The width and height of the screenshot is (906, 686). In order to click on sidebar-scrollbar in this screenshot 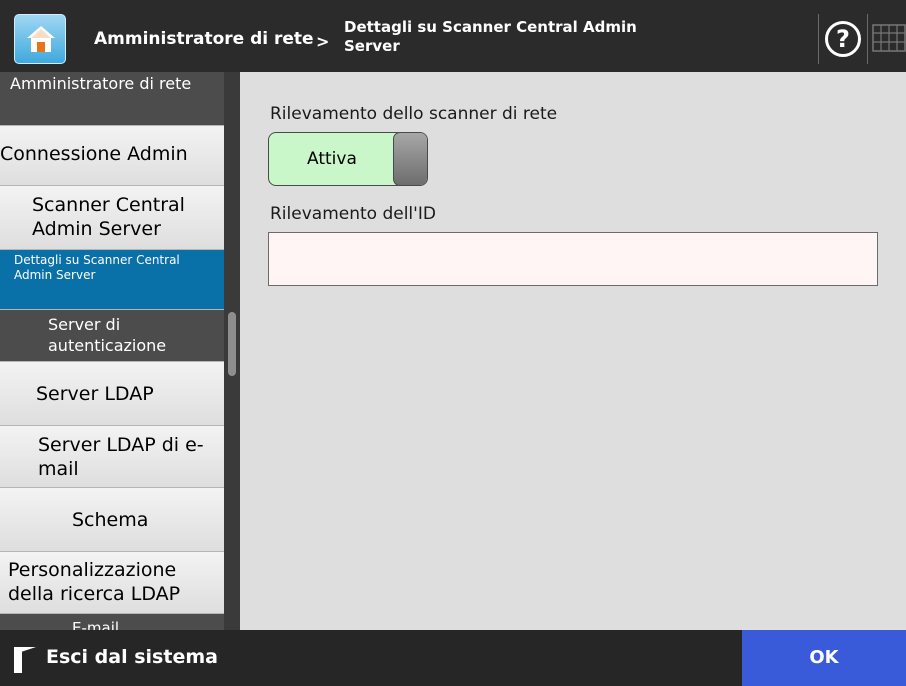, I will do `click(232, 351)`.